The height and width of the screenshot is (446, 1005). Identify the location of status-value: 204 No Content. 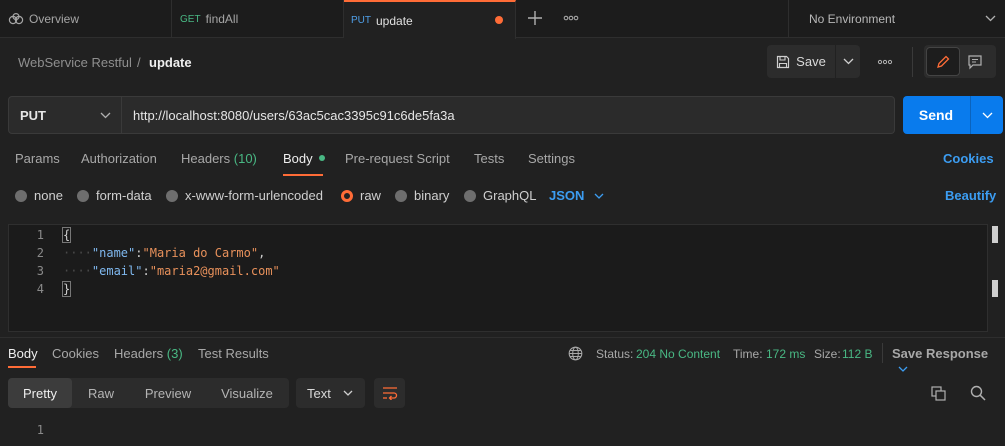
(678, 354).